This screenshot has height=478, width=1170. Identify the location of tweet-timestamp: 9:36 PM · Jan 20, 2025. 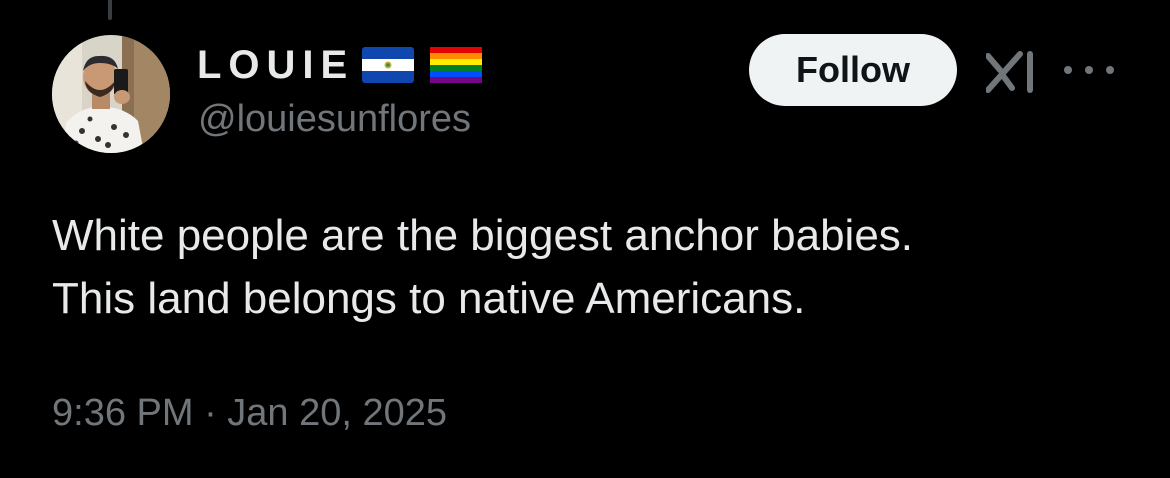
(249, 413).